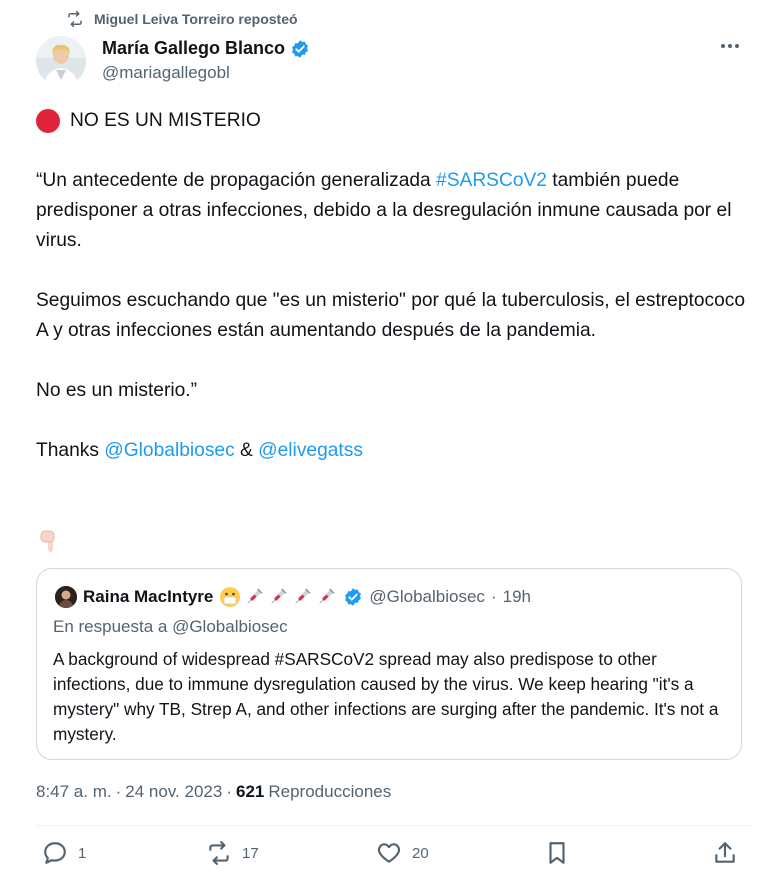  What do you see at coordinates (61, 61) in the screenshot?
I see `avatar` at bounding box center [61, 61].